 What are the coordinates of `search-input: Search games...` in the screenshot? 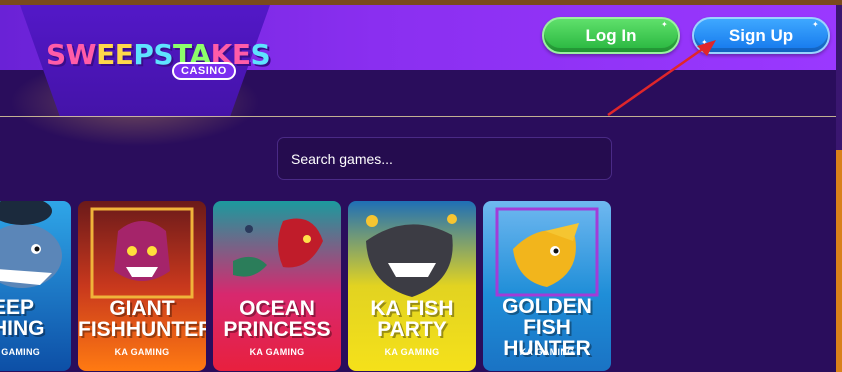 It's located at (444, 158).